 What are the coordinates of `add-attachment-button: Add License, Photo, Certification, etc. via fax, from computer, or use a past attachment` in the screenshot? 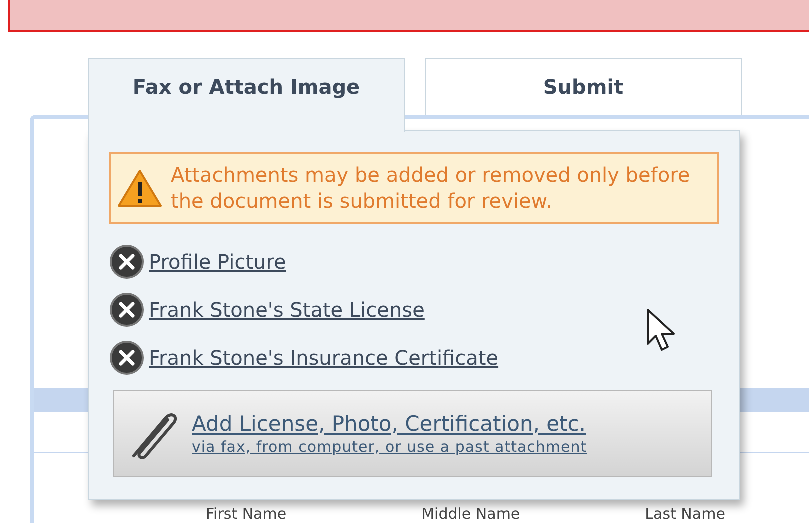 It's located at (412, 433).